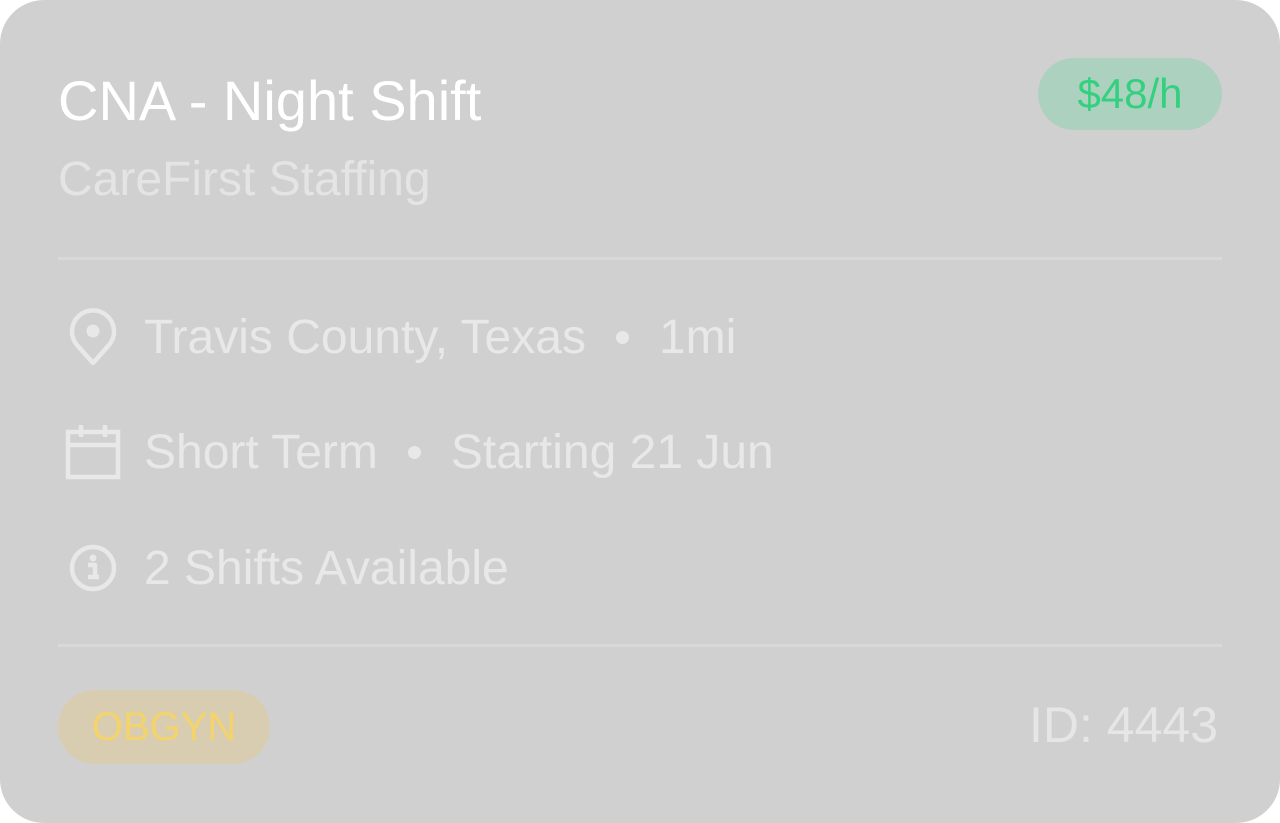  What do you see at coordinates (640, 645) in the screenshot?
I see `bottom-divider` at bounding box center [640, 645].